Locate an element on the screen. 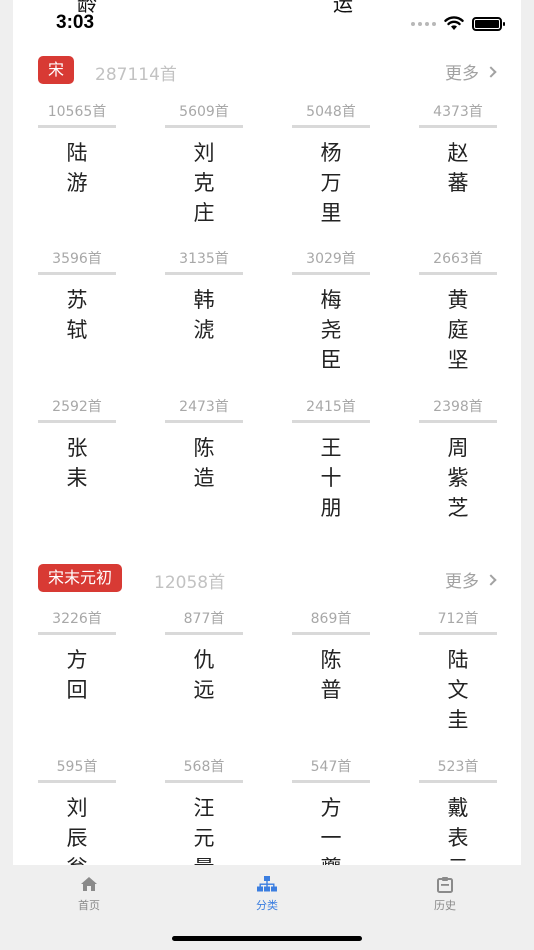  poem-count: 3029首 is located at coordinates (331, 259).